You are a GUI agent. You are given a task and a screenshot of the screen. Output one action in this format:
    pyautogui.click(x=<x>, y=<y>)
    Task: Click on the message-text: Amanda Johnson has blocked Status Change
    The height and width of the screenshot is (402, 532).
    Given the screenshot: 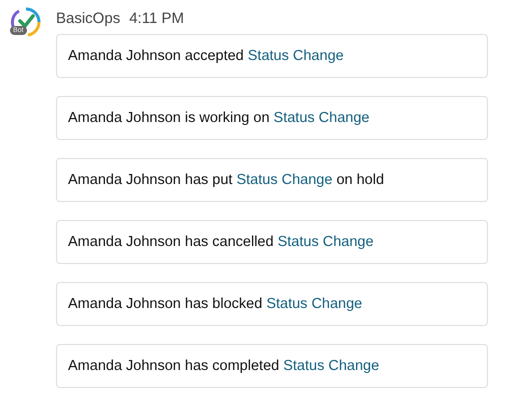 What is the action you would take?
    pyautogui.click(x=215, y=304)
    